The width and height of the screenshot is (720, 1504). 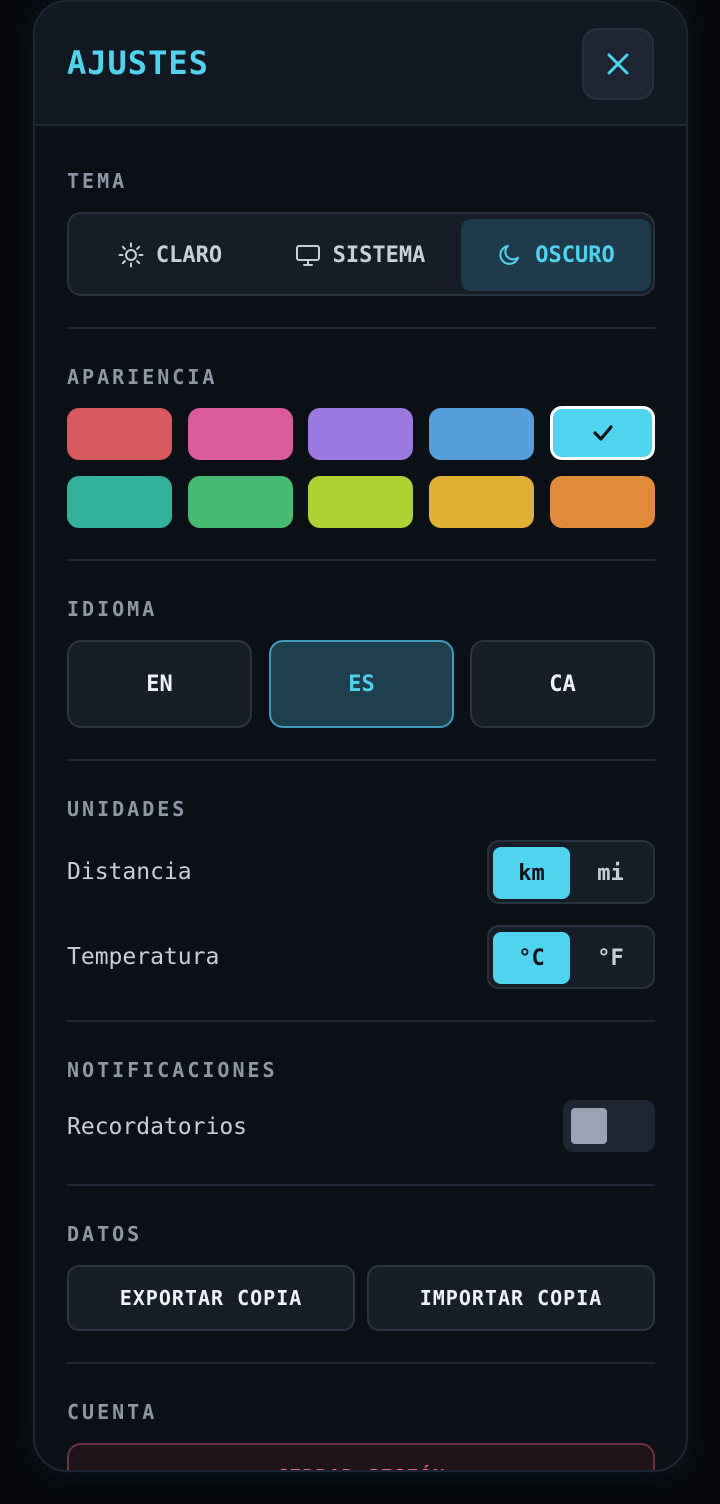 I want to click on section-label-units: UNIDADES, so click(x=127, y=809).